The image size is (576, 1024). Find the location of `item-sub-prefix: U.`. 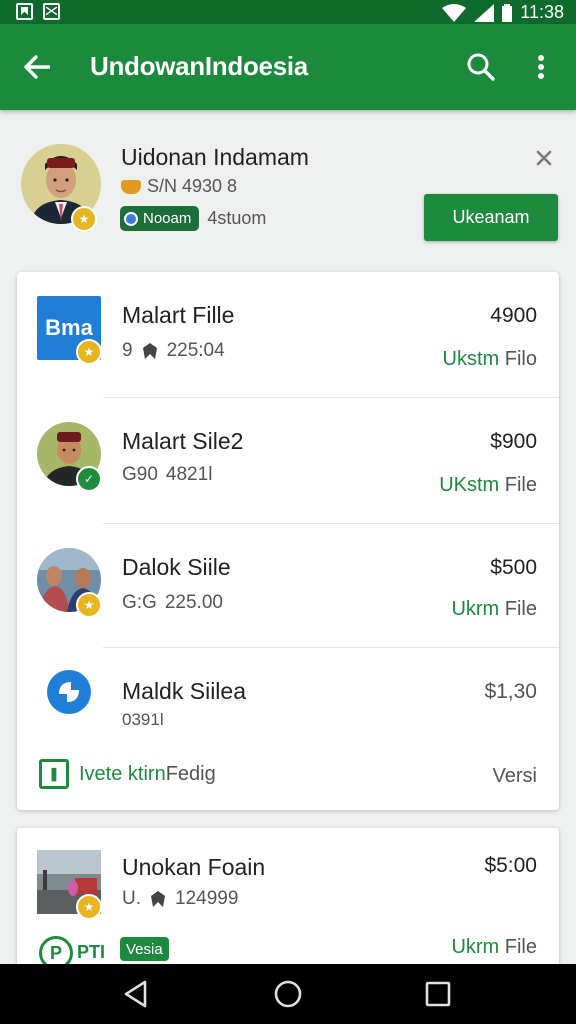

item-sub-prefix: U. is located at coordinates (131, 898).